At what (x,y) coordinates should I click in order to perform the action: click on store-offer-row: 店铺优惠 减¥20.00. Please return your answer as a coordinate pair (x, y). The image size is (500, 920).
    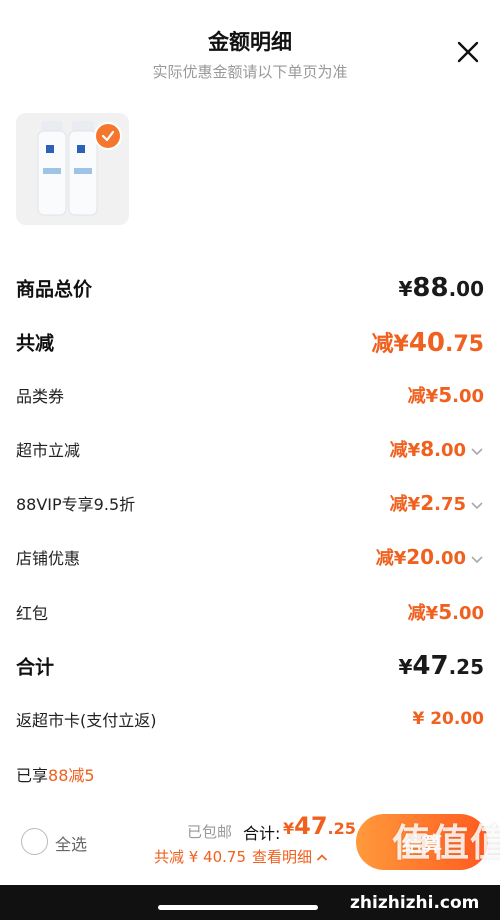
    Looking at the image, I should click on (250, 557).